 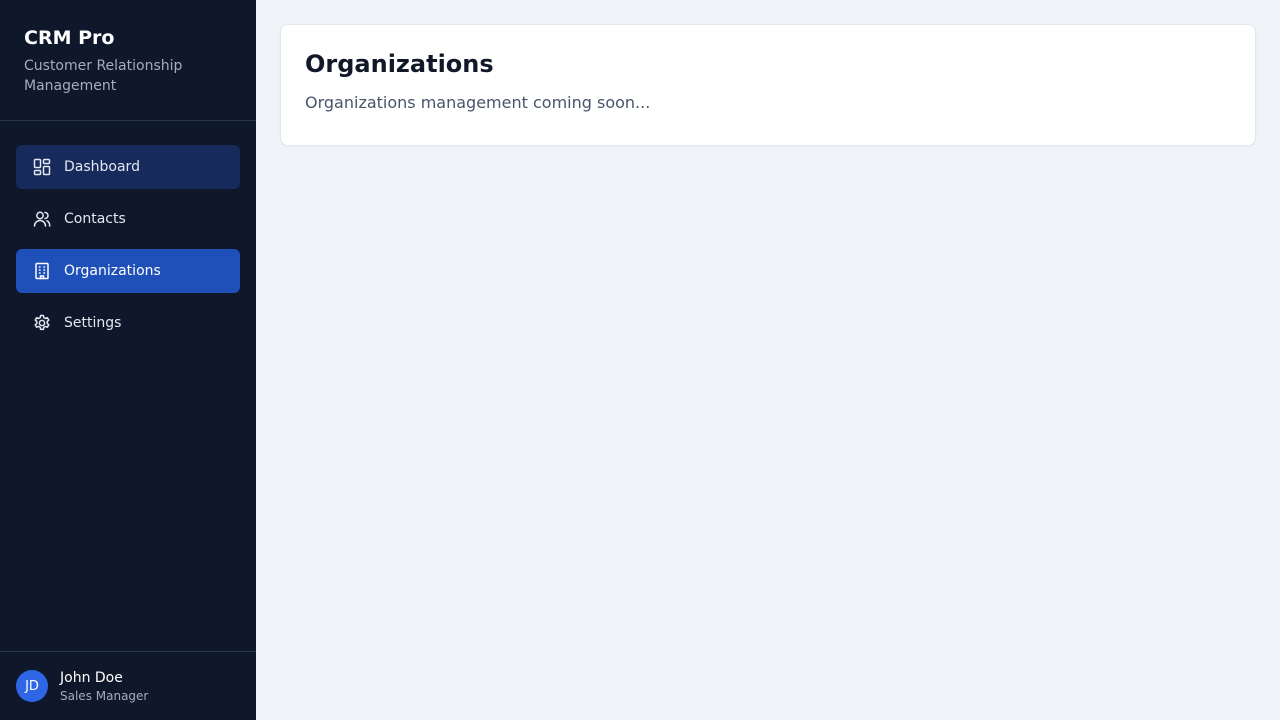 I want to click on user-info: John Doe Sales Manager, so click(x=104, y=686).